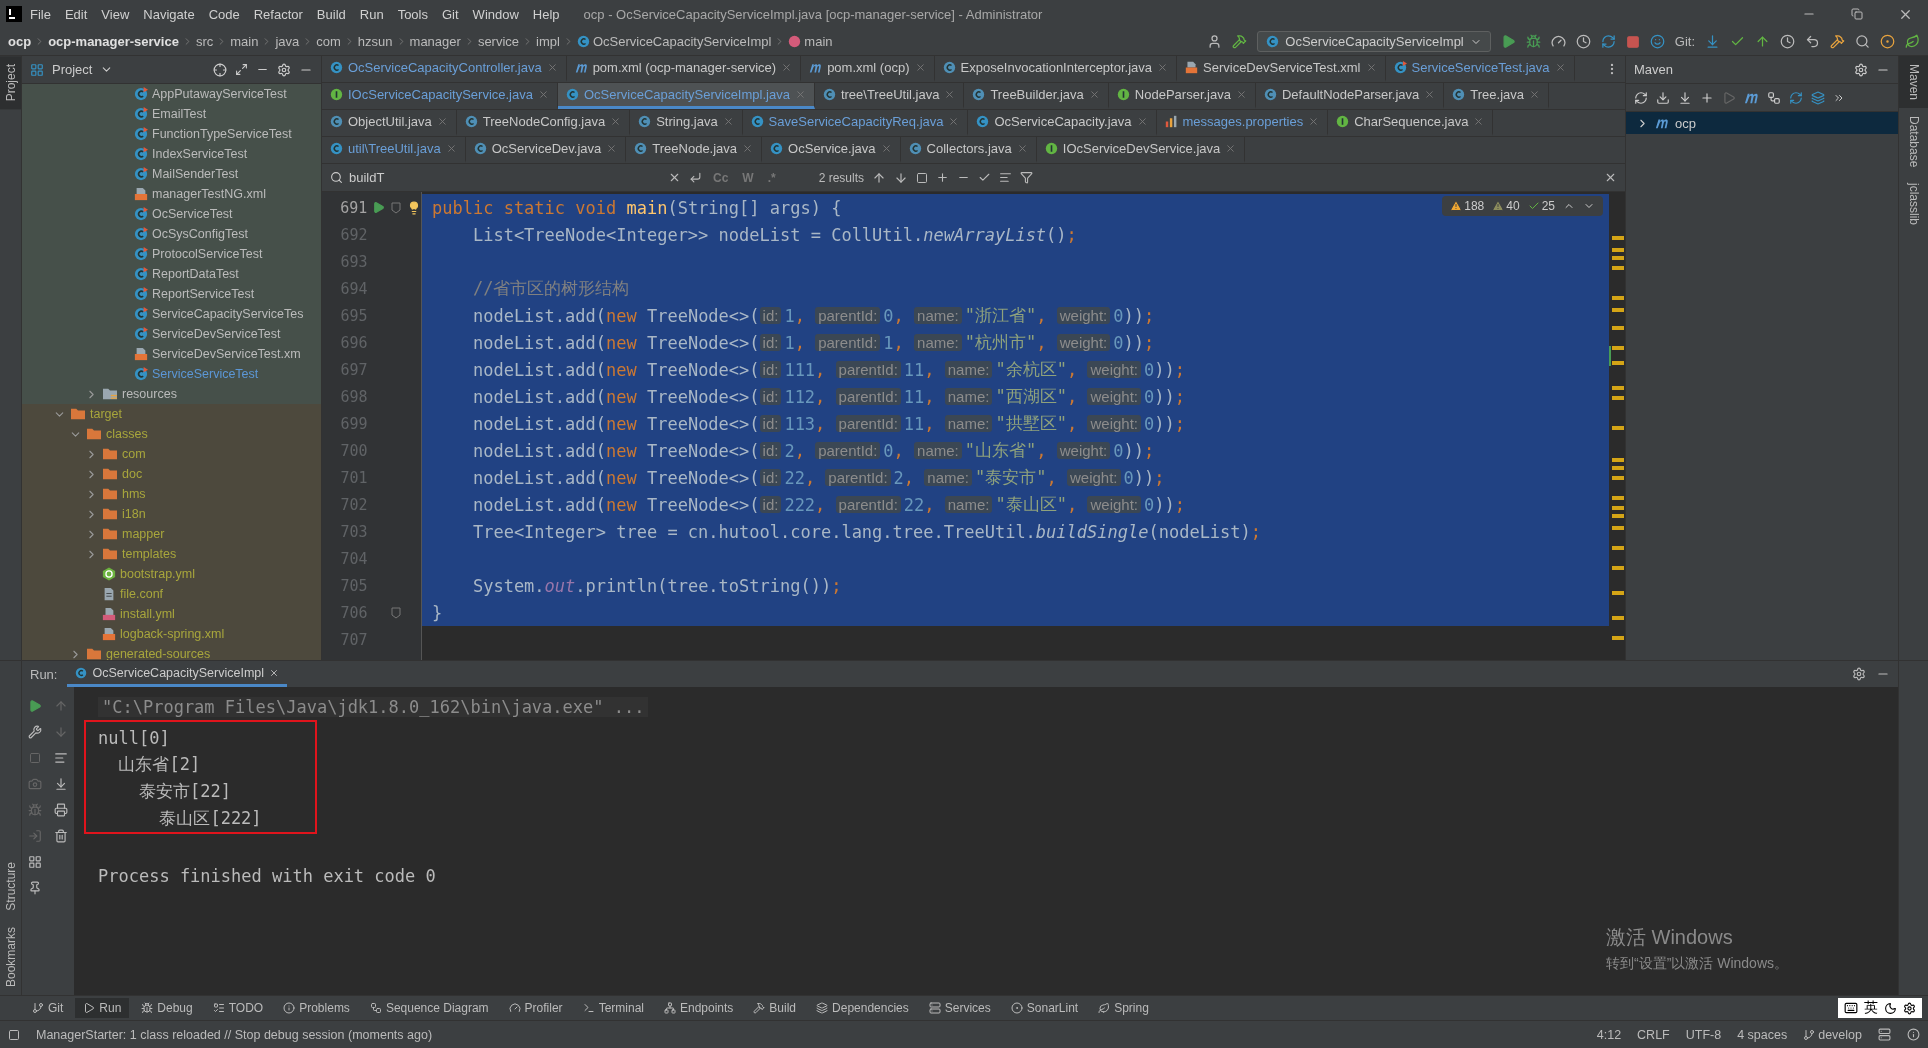  What do you see at coordinates (113, 41) in the screenshot?
I see `breadcrumb: ocp-manager-service` at bounding box center [113, 41].